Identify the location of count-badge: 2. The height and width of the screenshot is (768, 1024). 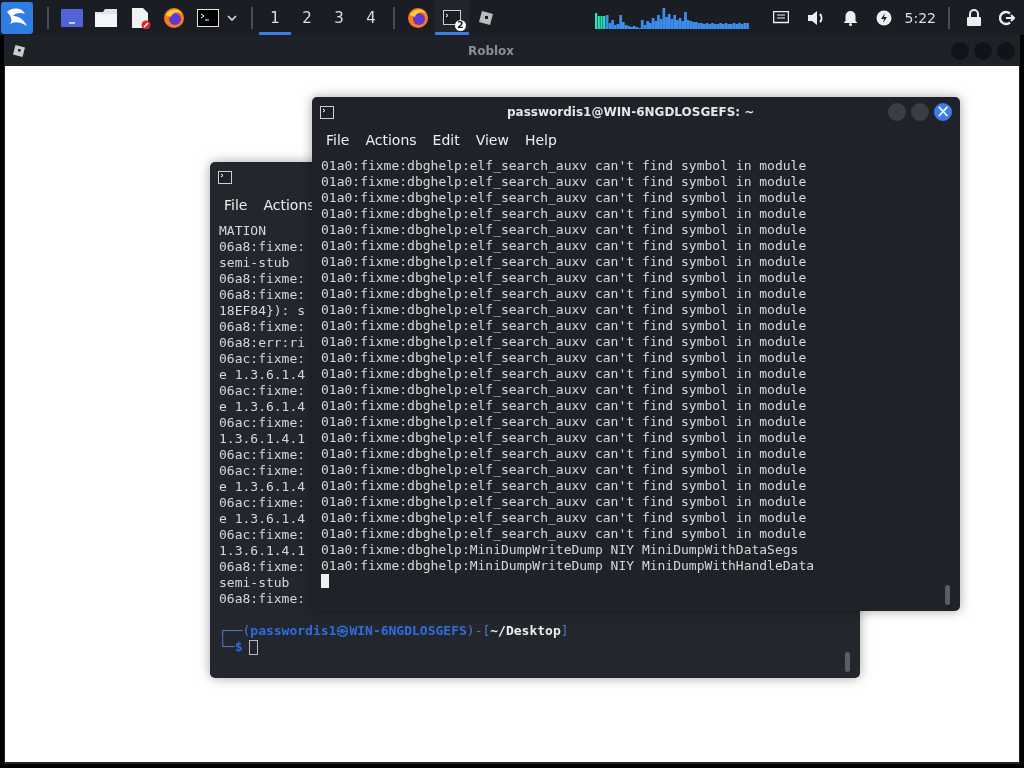
(460, 25).